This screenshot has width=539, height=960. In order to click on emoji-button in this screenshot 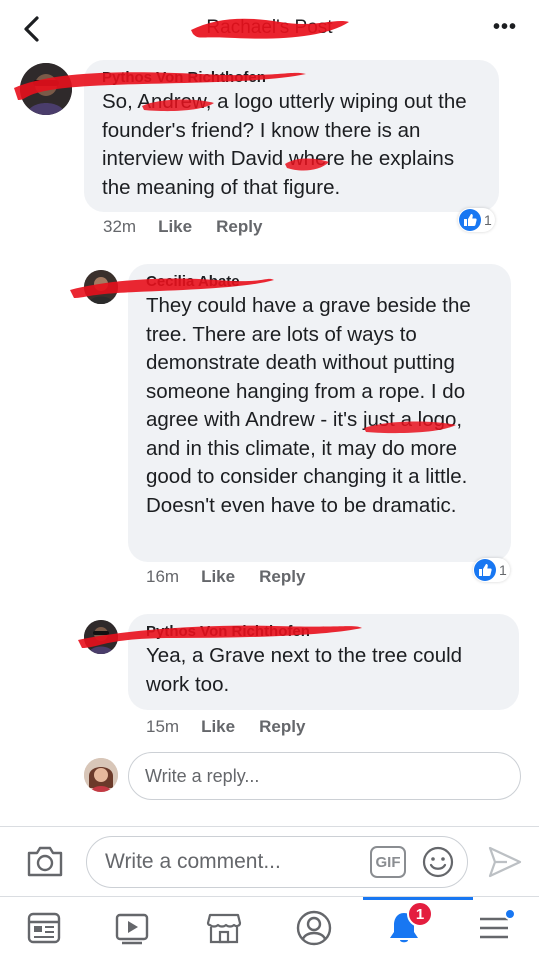, I will do `click(438, 862)`.